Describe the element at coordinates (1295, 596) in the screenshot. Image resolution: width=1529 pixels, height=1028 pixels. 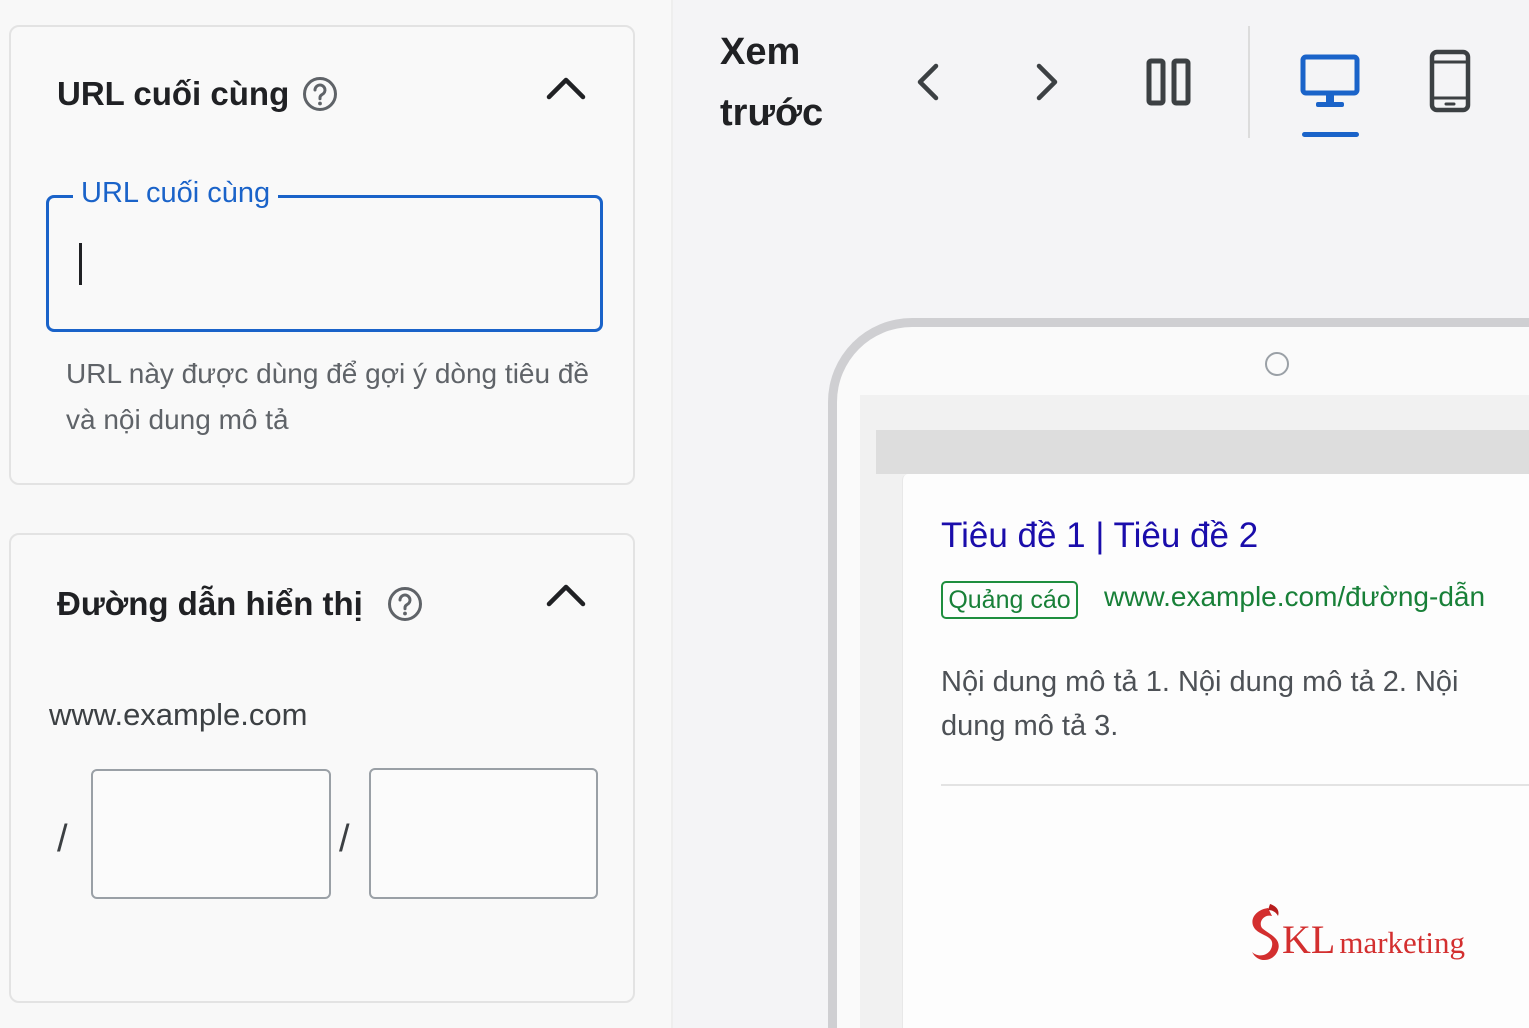
I see `ad-display-url: www.example.com/đường-dẫn` at that location.